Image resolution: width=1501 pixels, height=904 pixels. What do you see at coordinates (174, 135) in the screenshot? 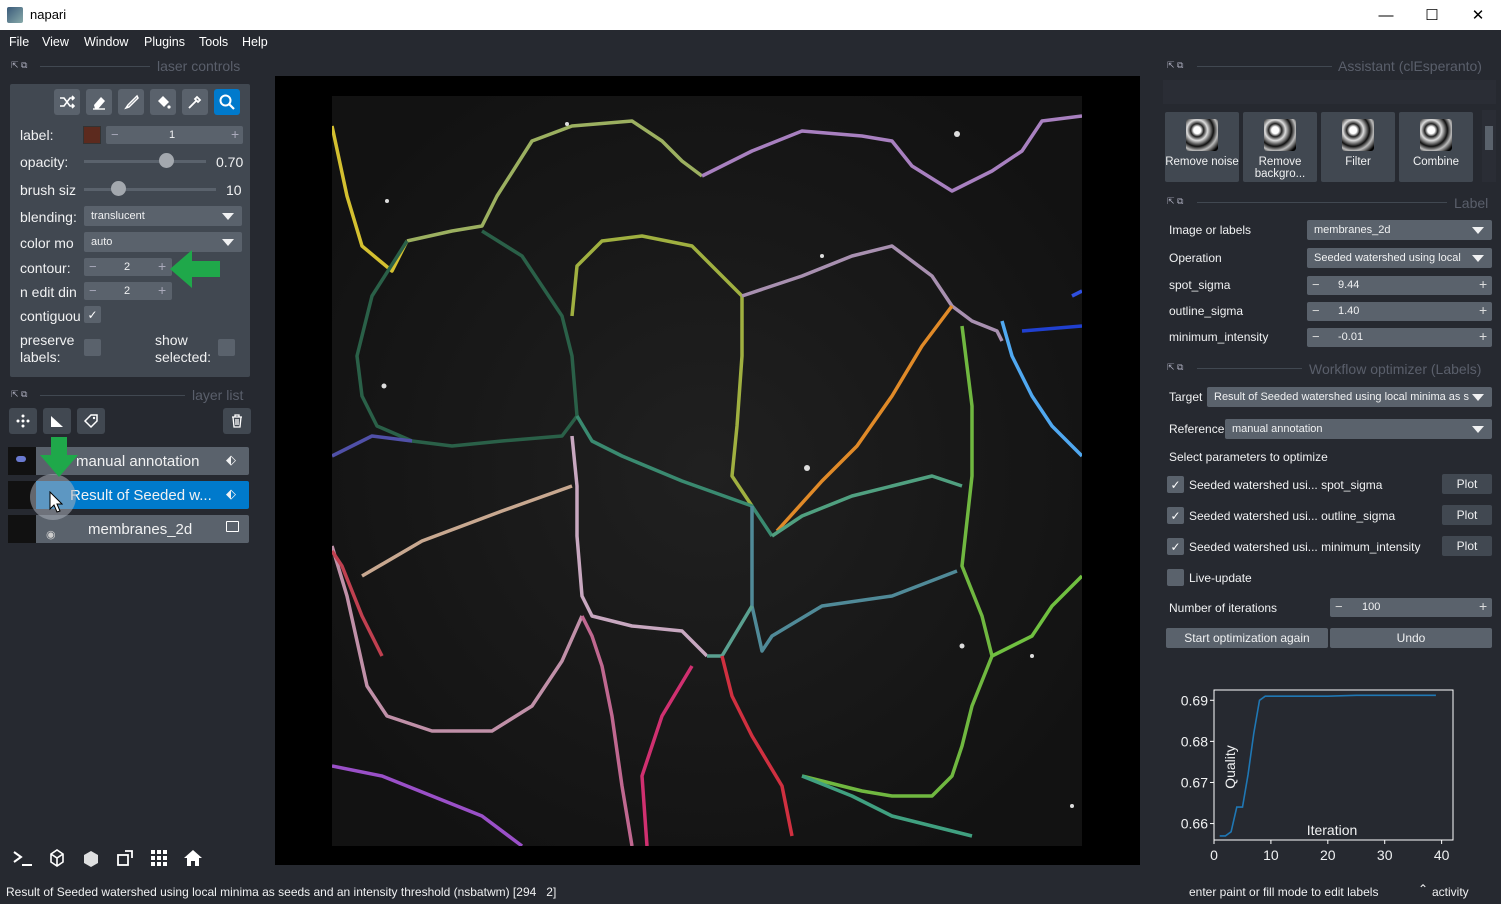
I see `label-spinbox: − 1 +` at bounding box center [174, 135].